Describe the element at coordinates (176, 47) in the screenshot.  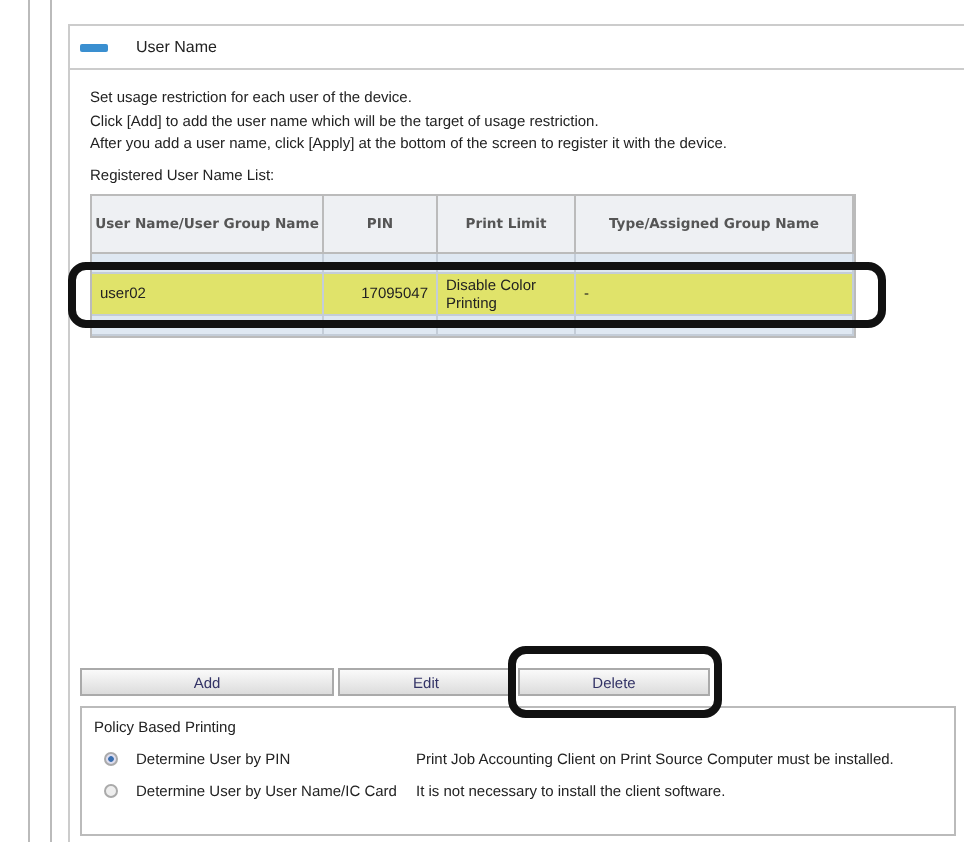
I see `panel-title: User Name` at that location.